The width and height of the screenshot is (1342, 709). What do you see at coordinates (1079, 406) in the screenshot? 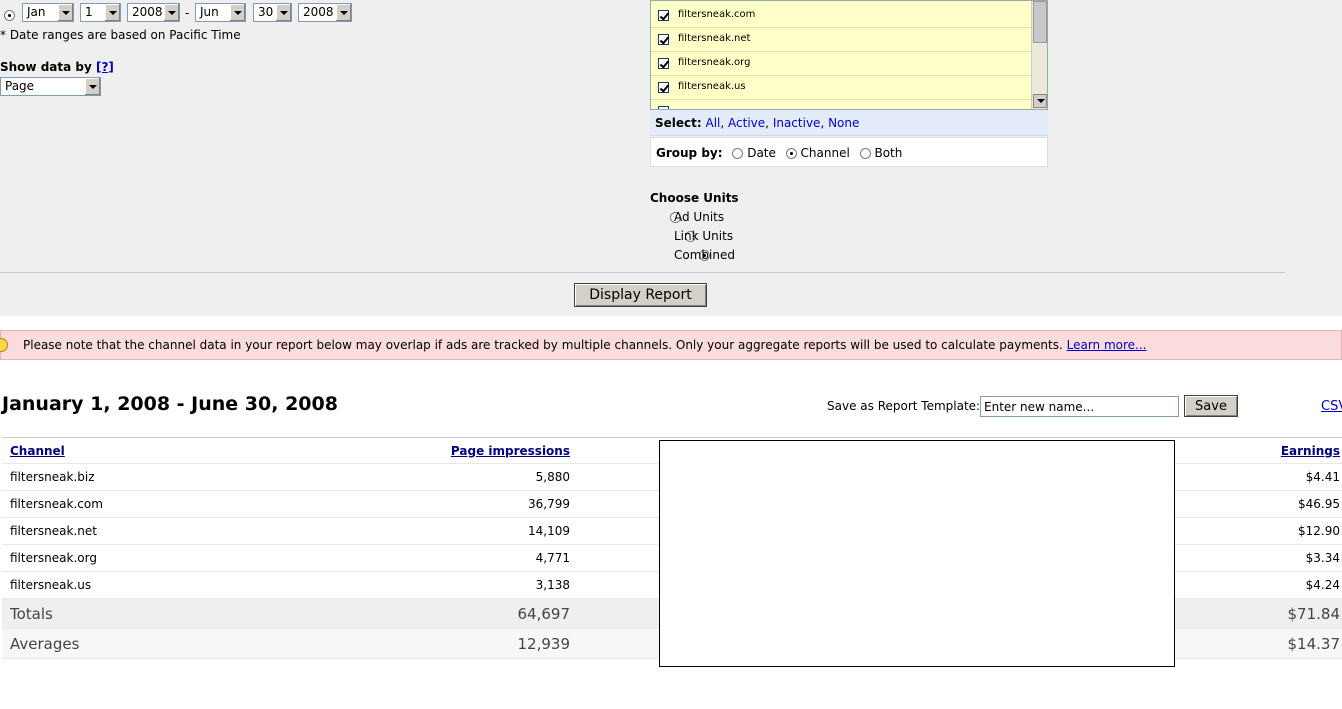
I see `template-name-input` at bounding box center [1079, 406].